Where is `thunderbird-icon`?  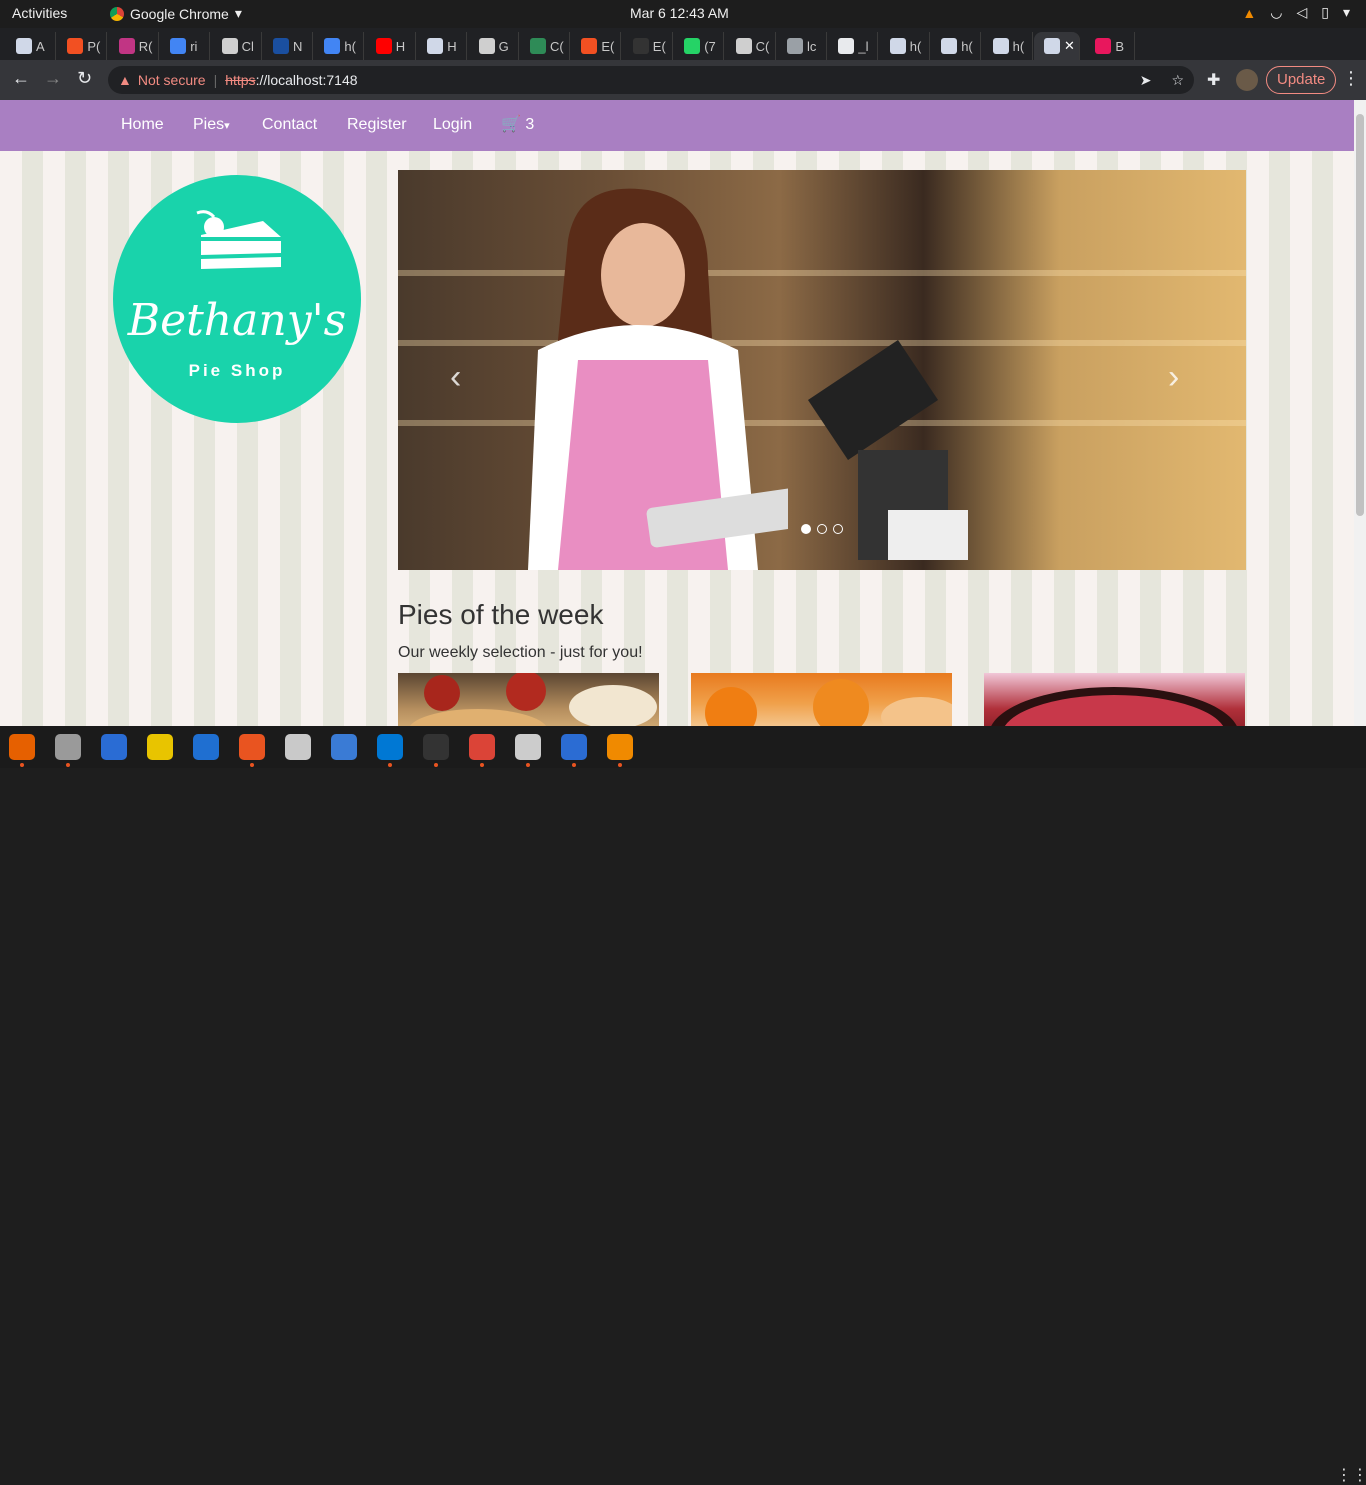 thunderbird-icon is located at coordinates (114, 747).